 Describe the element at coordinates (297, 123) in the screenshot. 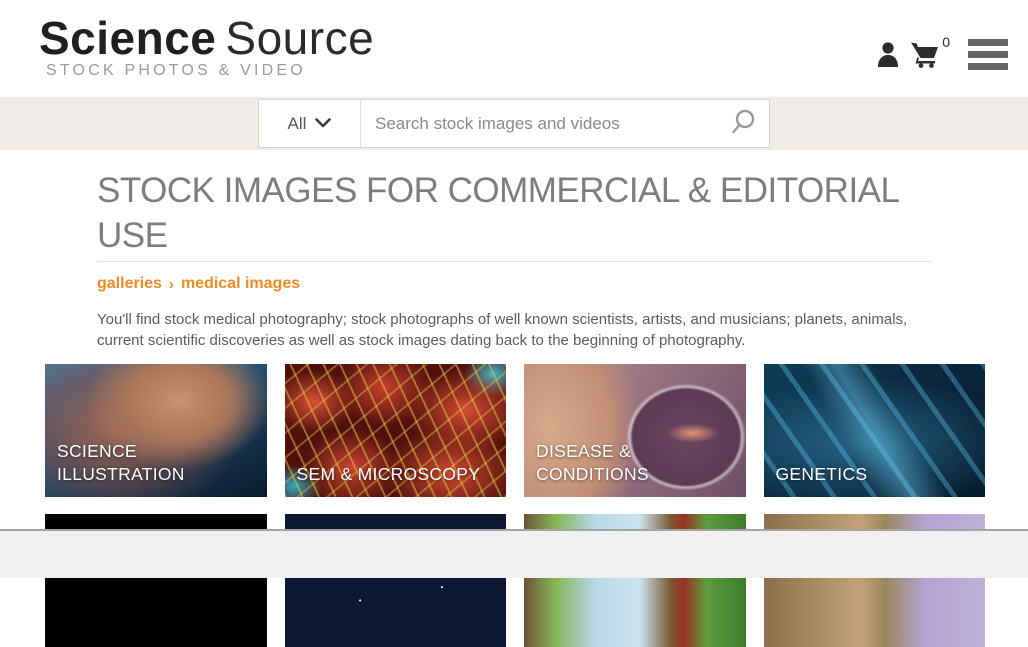

I see `search-category-selected: All` at that location.